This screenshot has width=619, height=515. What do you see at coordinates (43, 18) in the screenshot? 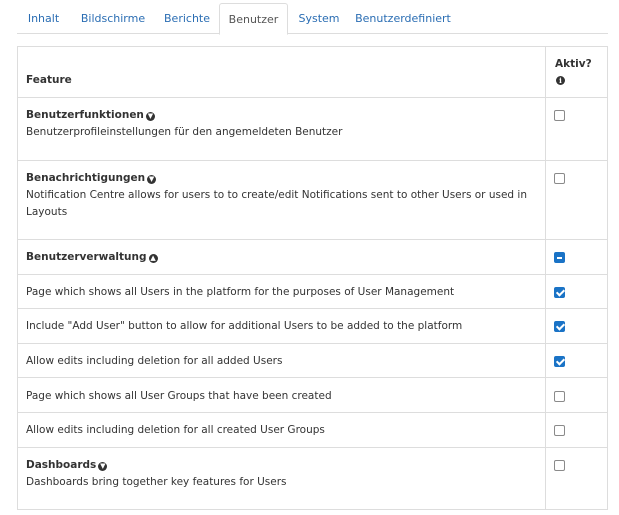
I see `tab-inhalt: Inhalt` at bounding box center [43, 18].